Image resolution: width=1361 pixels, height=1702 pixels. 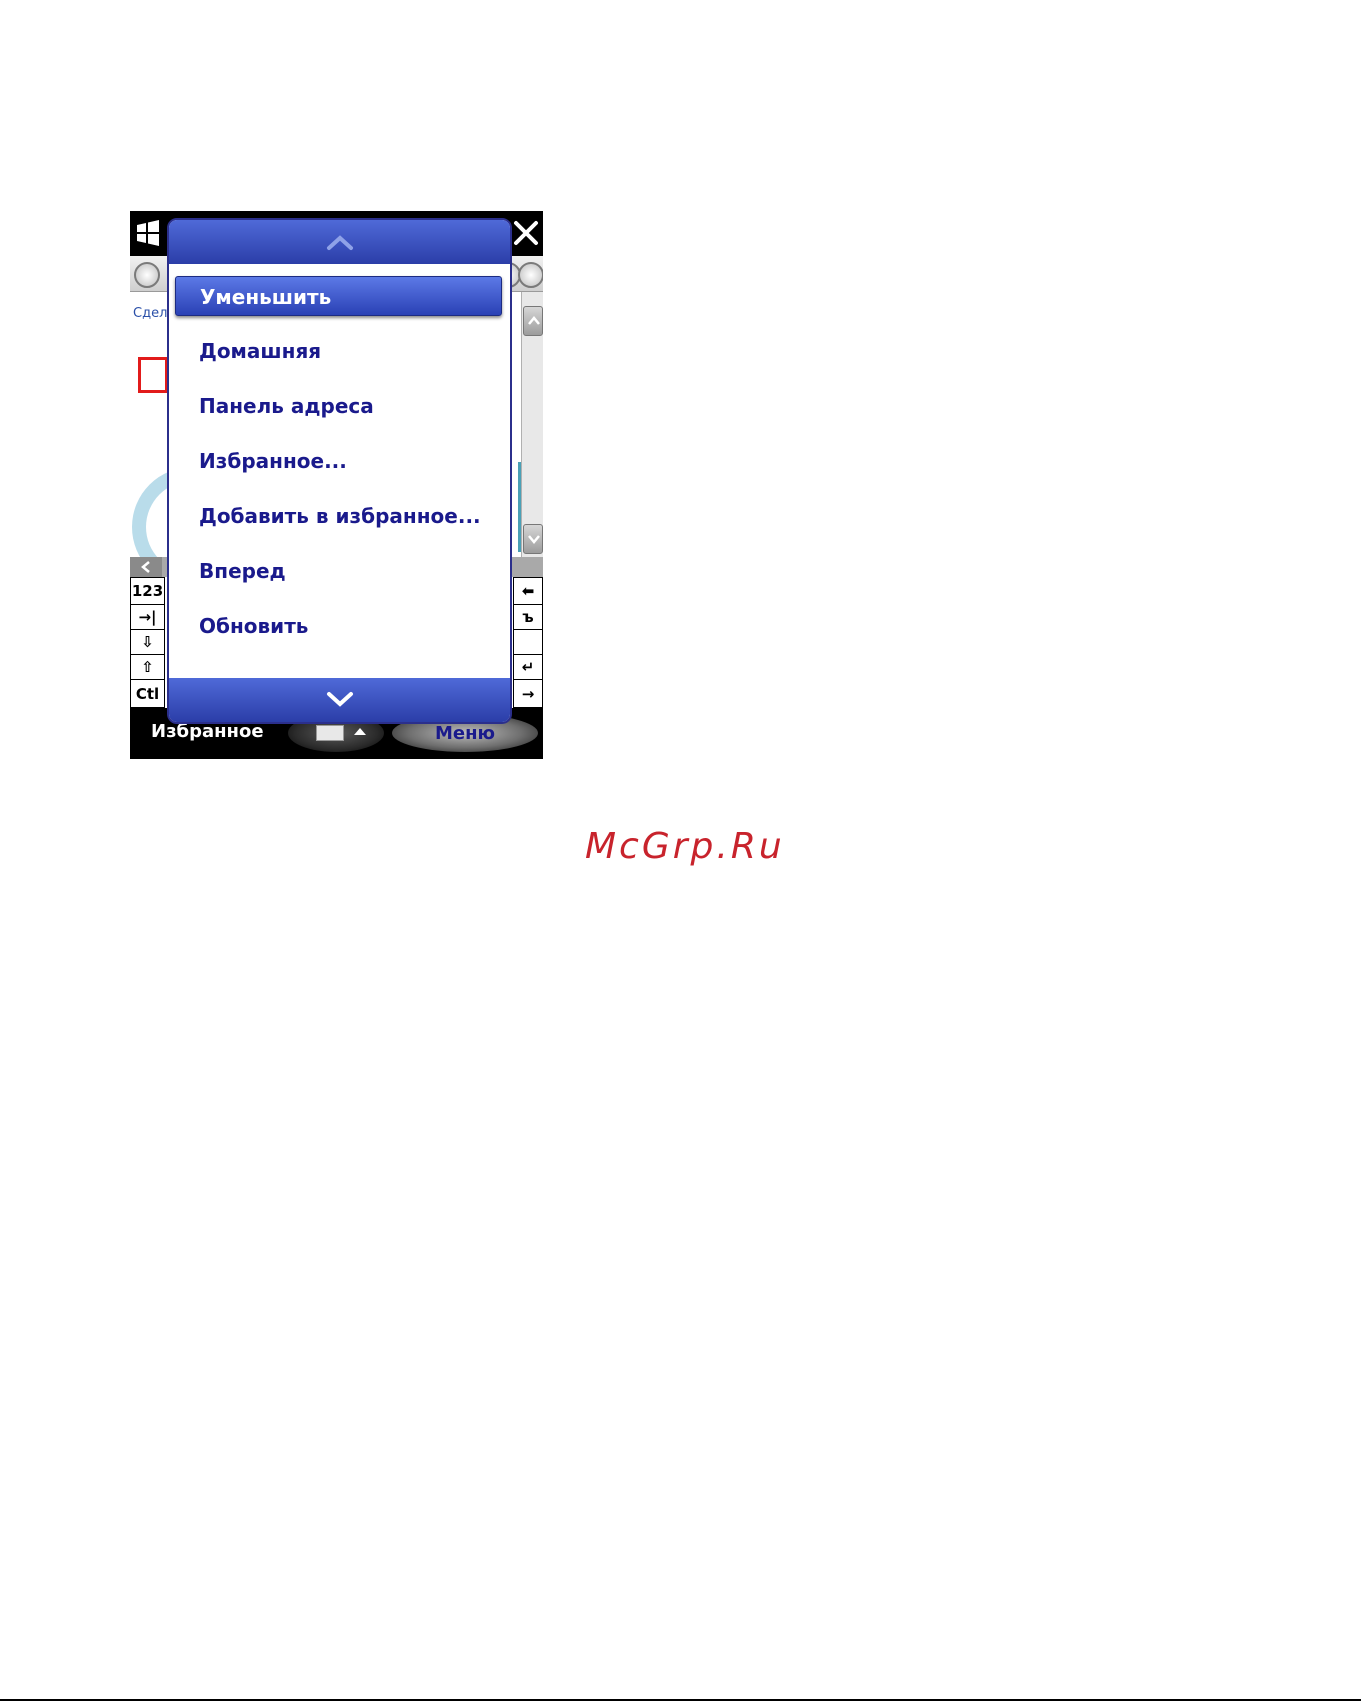 What do you see at coordinates (528, 642) in the screenshot?
I see `key-enter-top` at bounding box center [528, 642].